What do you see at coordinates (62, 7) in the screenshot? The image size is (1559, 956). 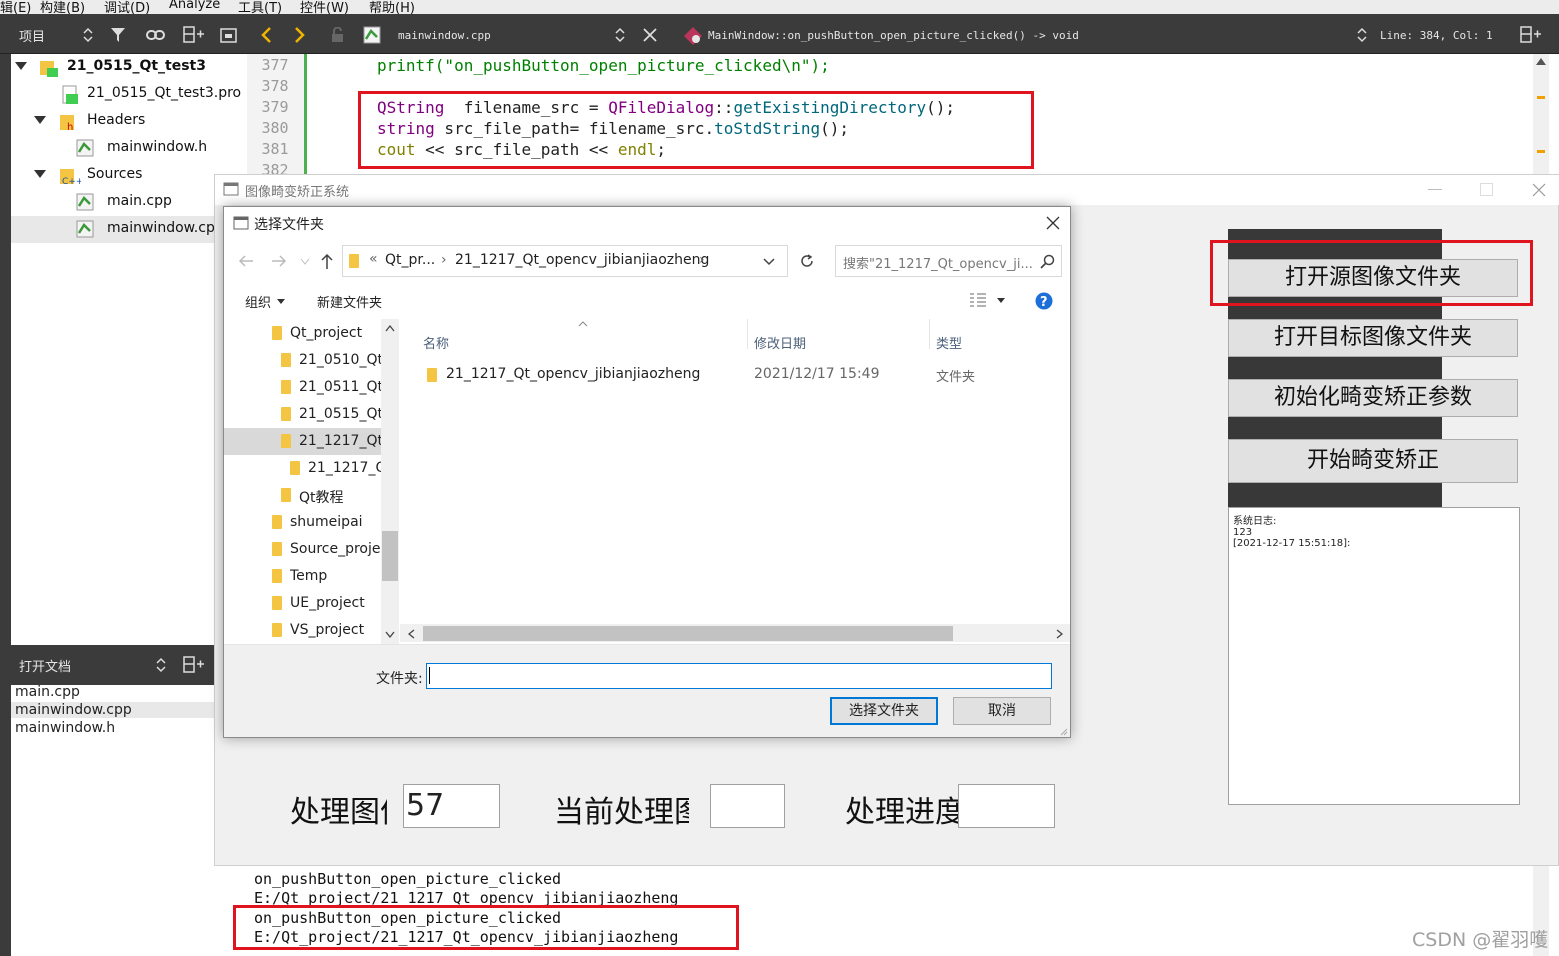 I see `menu-build: 构建(B)` at bounding box center [62, 7].